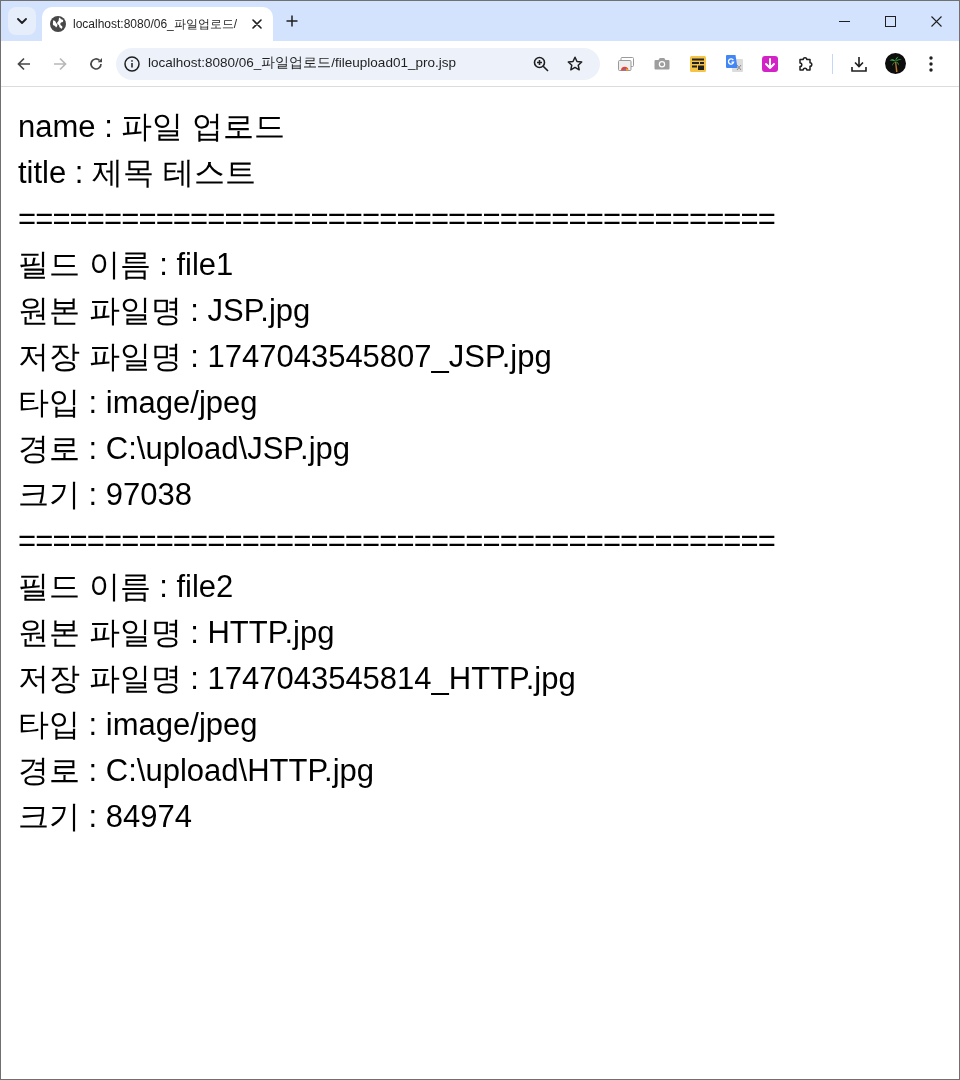  I want to click on star-icon, so click(575, 63).